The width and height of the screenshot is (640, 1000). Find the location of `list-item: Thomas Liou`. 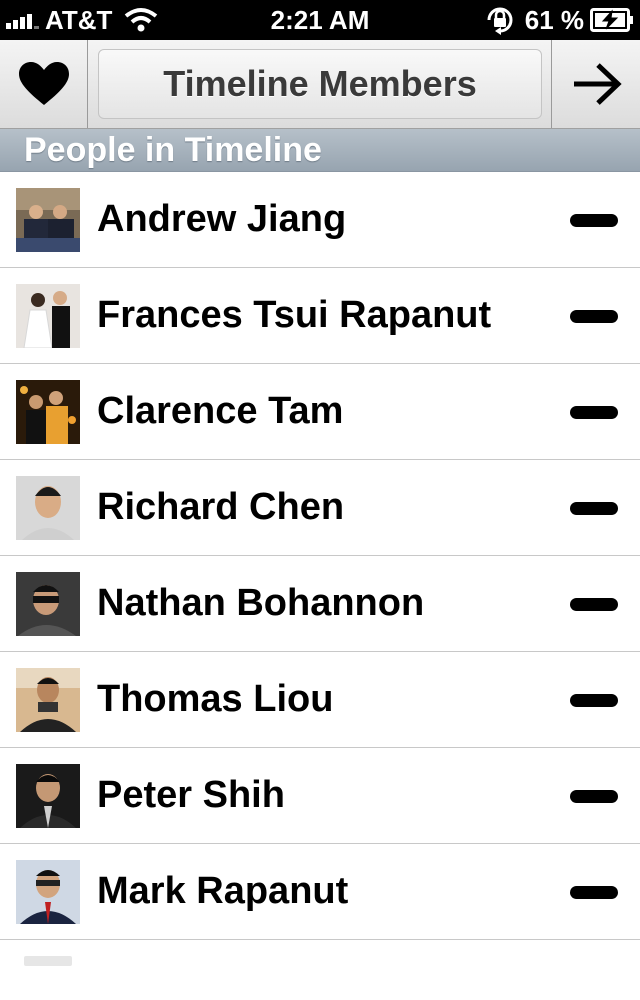

list-item: Thomas Liou is located at coordinates (320, 700).